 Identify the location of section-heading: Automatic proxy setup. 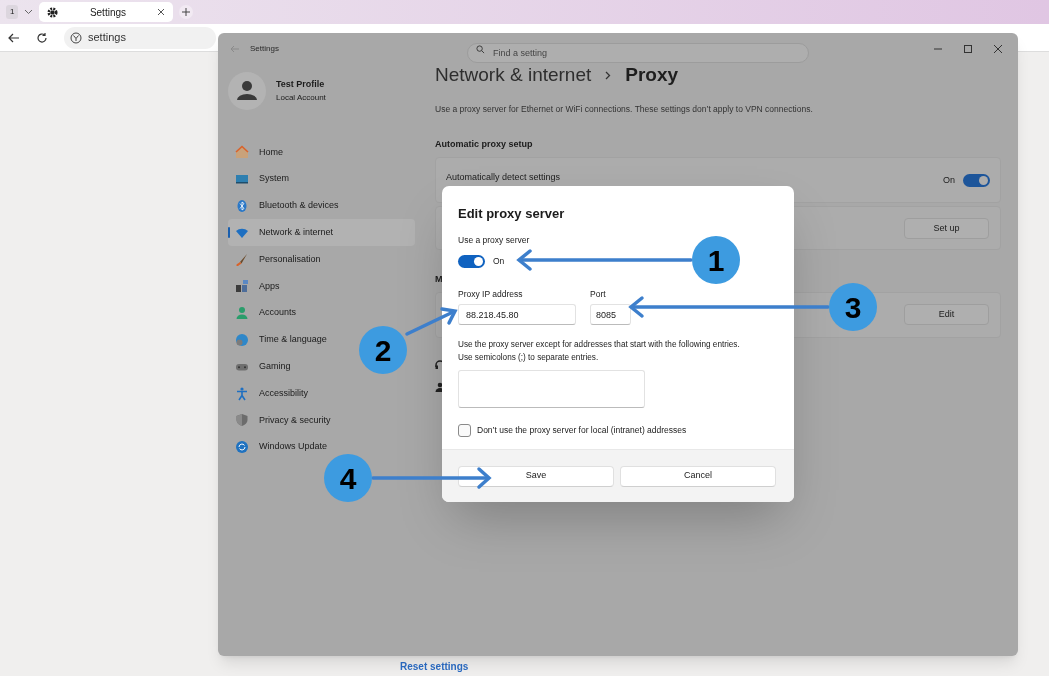
(484, 144).